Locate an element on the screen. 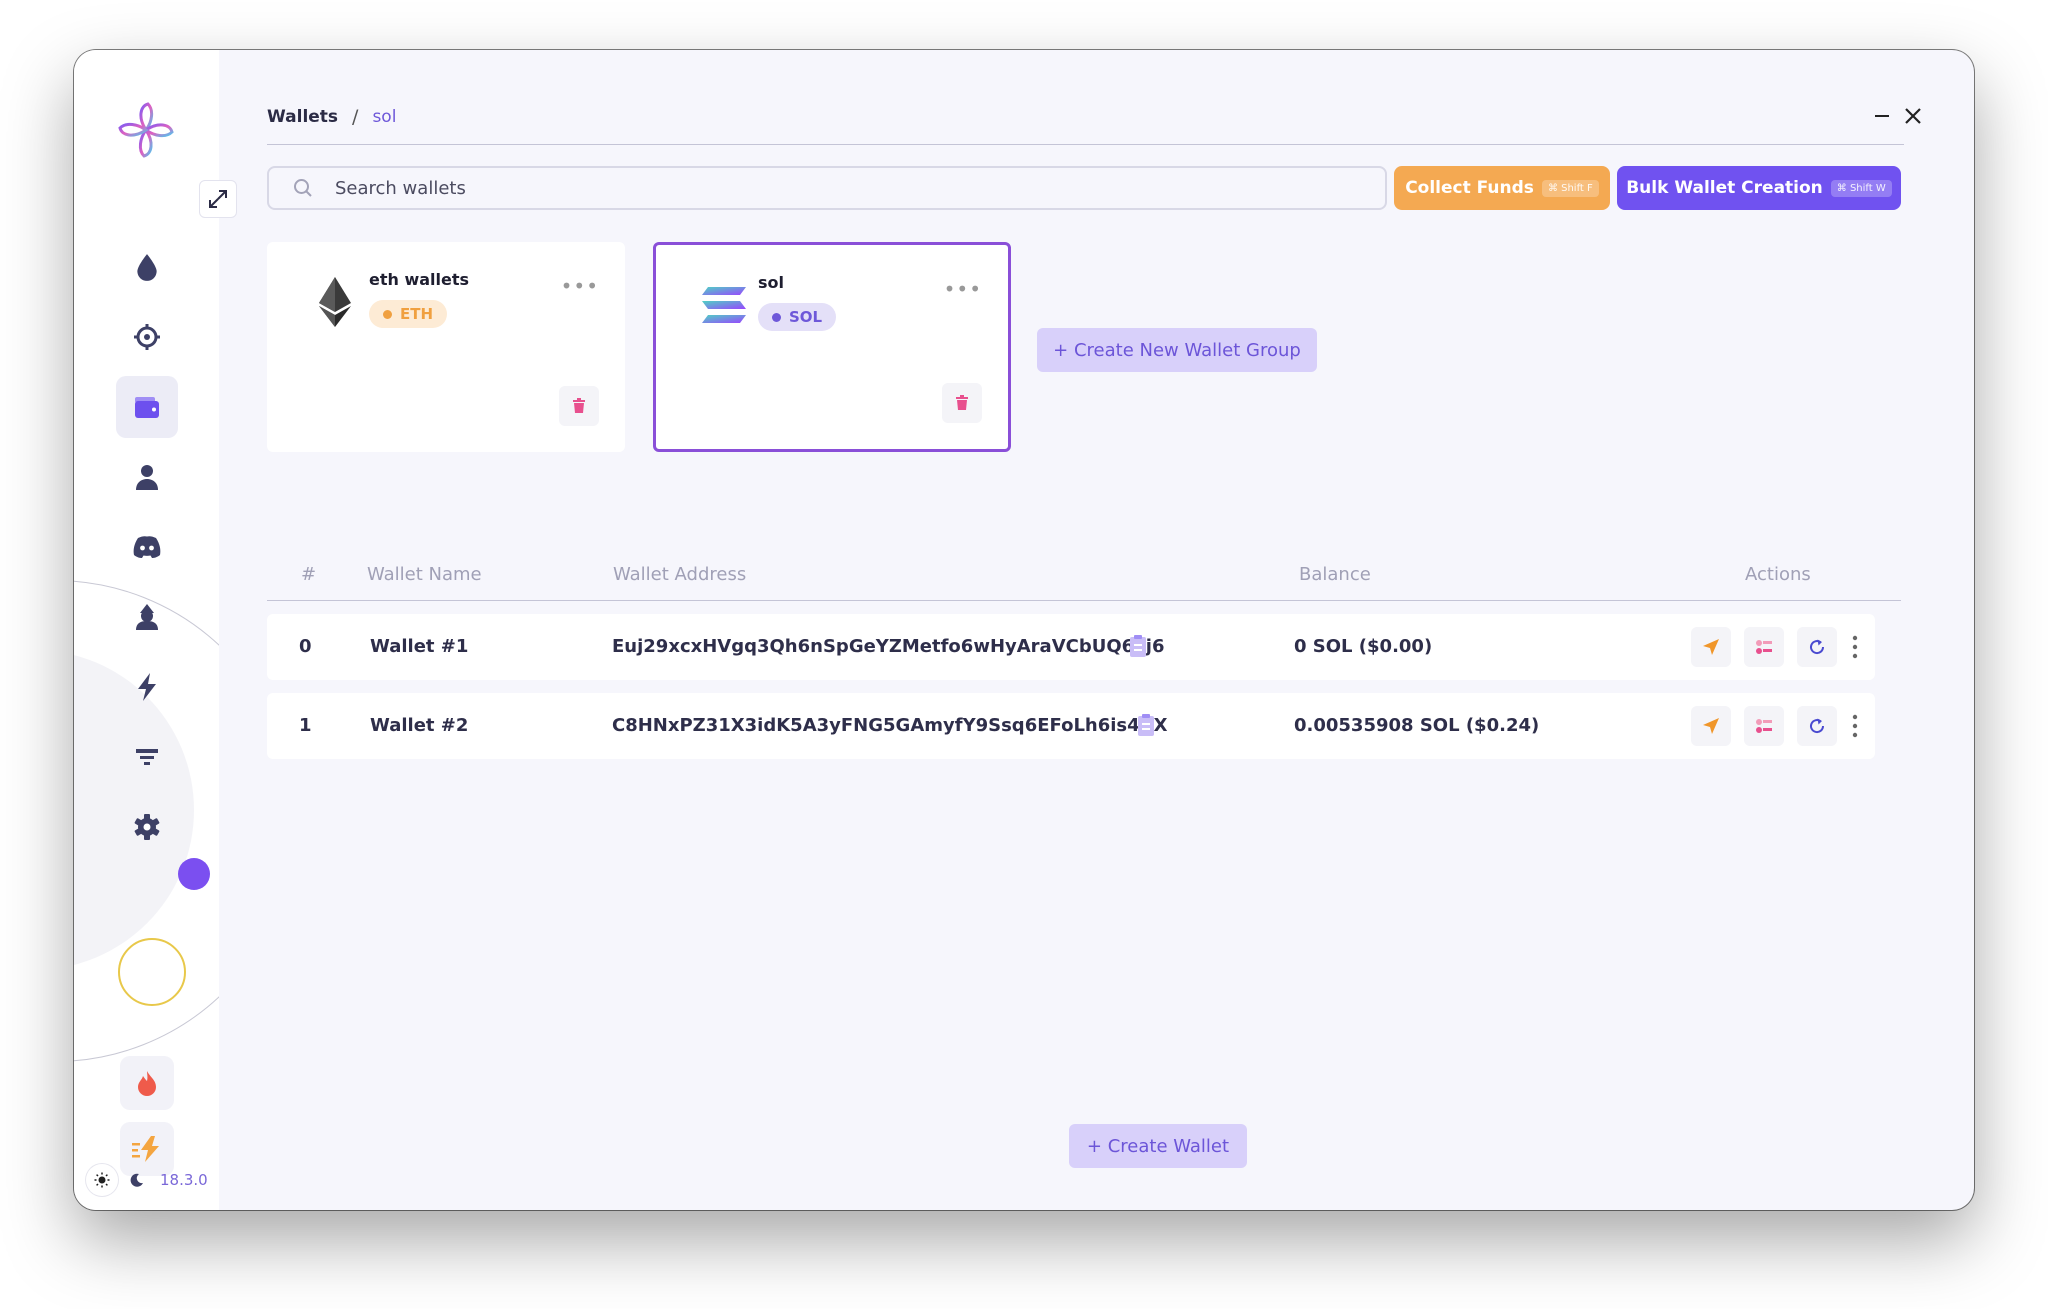  spy-icon is located at coordinates (147, 617).